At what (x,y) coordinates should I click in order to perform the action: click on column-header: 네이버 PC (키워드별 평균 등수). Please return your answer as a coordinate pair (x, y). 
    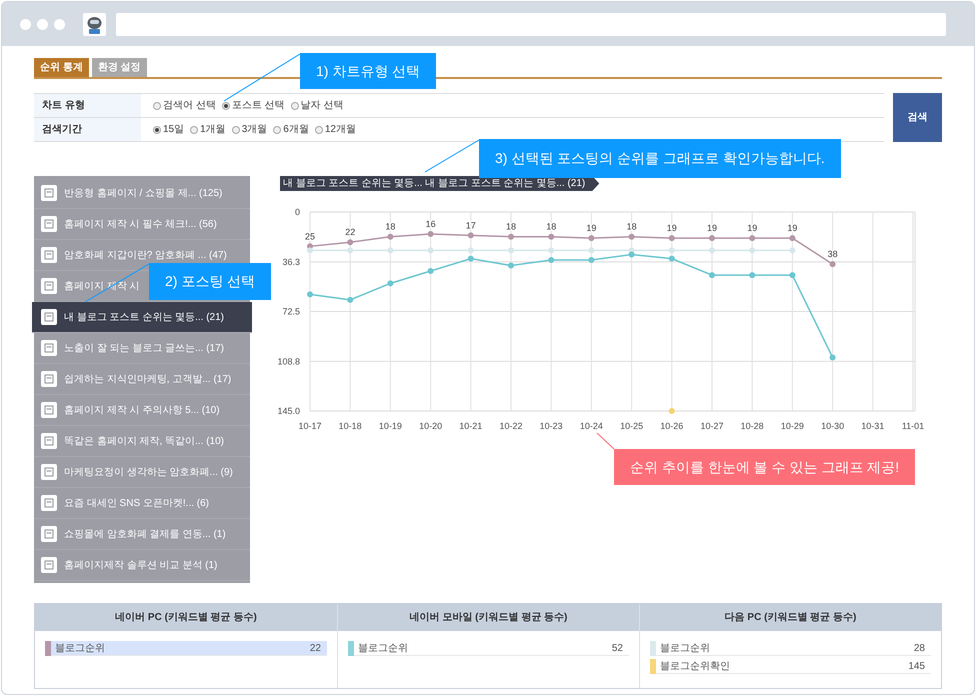
    Looking at the image, I should click on (186, 617).